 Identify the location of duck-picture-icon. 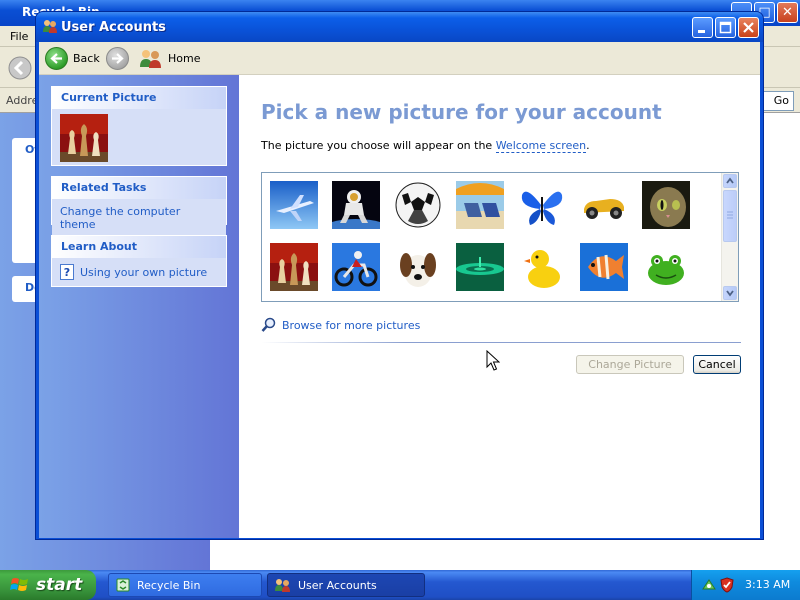
(542, 267).